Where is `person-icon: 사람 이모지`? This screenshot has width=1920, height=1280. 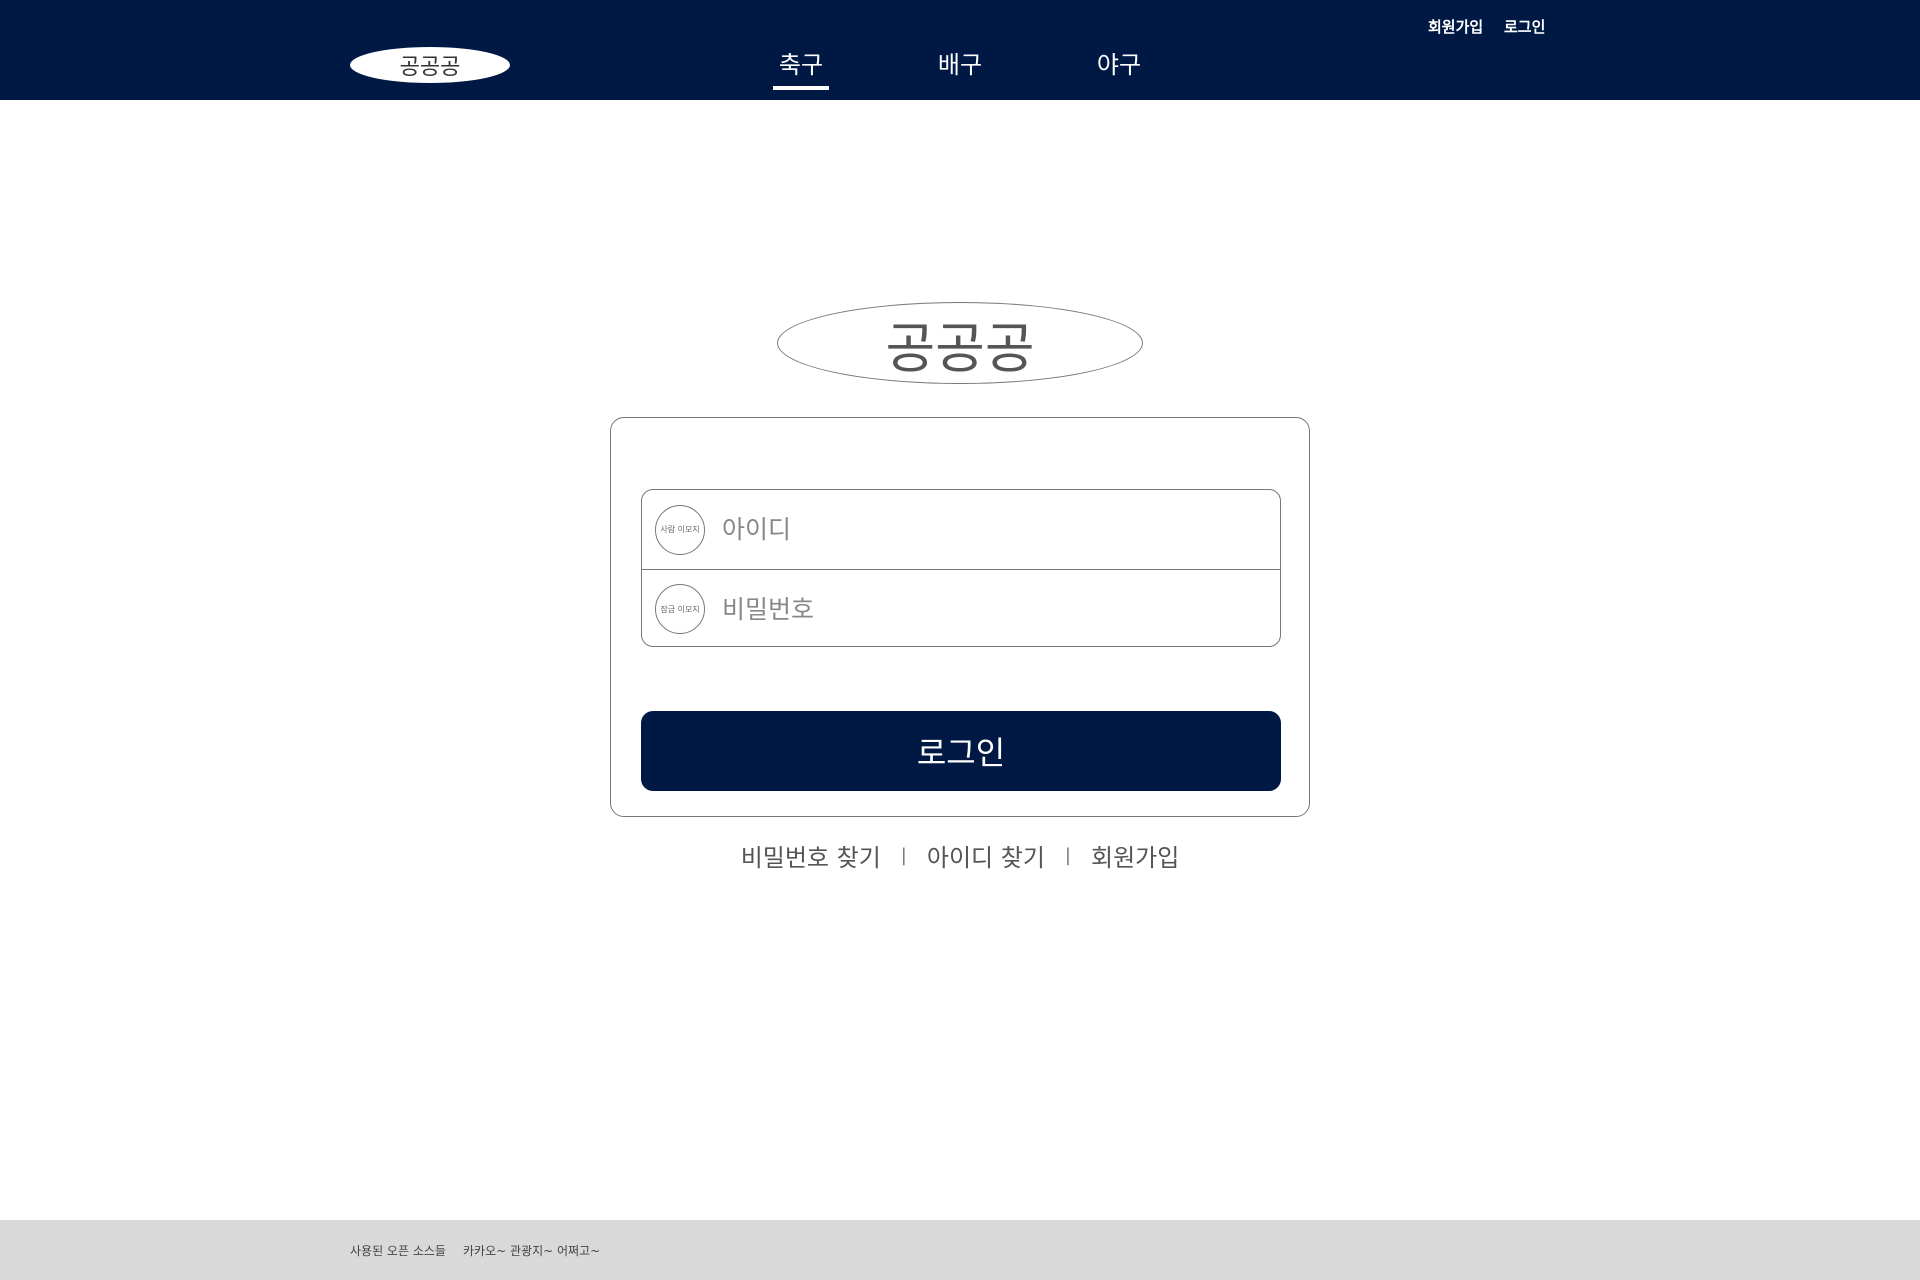
person-icon: 사람 이모지 is located at coordinates (680, 529).